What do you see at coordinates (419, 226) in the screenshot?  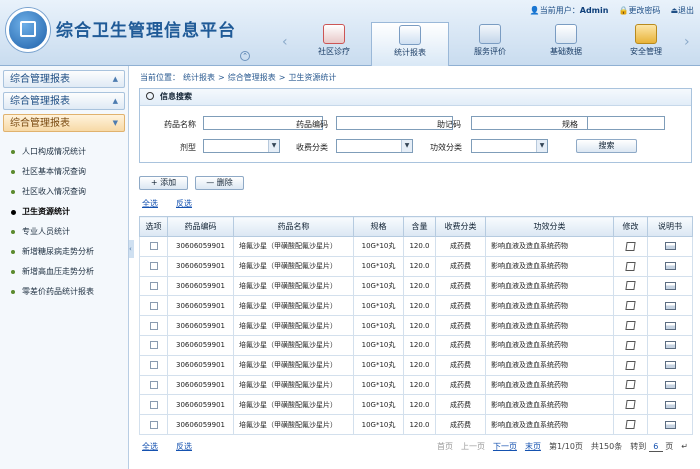 I see `column-header: 含量` at bounding box center [419, 226].